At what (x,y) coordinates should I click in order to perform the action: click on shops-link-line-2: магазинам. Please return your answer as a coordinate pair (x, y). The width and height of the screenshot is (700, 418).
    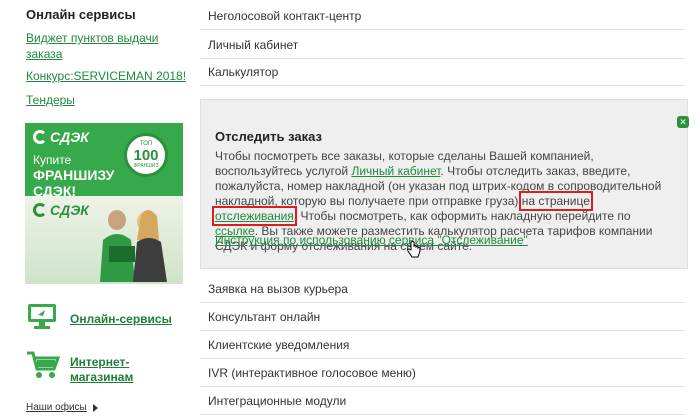
    Looking at the image, I should click on (102, 377).